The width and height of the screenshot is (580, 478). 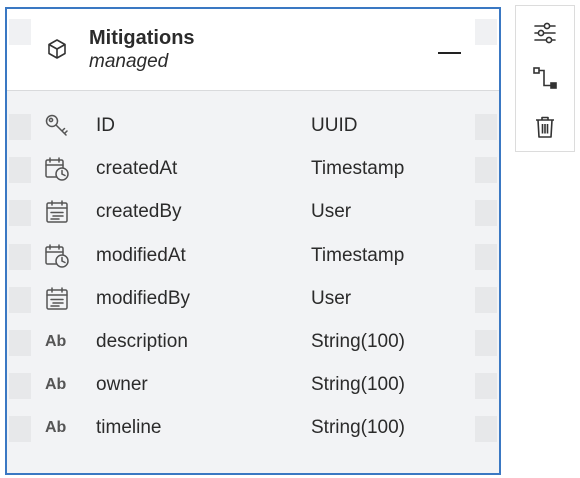 I want to click on field-name: createdBy, so click(x=139, y=212).